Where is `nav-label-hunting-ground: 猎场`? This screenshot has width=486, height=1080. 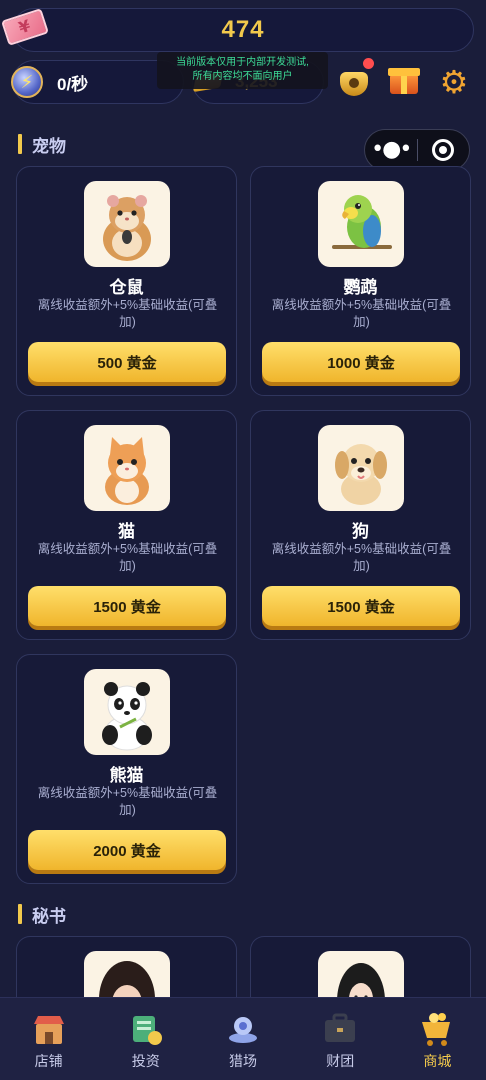 nav-label-hunting-ground: 猎场 is located at coordinates (243, 1061).